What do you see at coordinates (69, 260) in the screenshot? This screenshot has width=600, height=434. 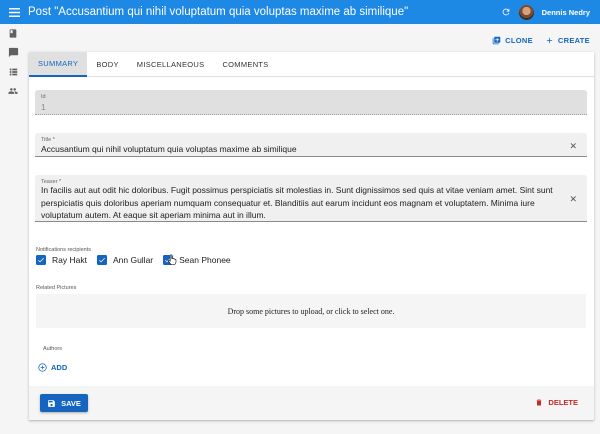 I see `recipient-label: Ray Hakt` at bounding box center [69, 260].